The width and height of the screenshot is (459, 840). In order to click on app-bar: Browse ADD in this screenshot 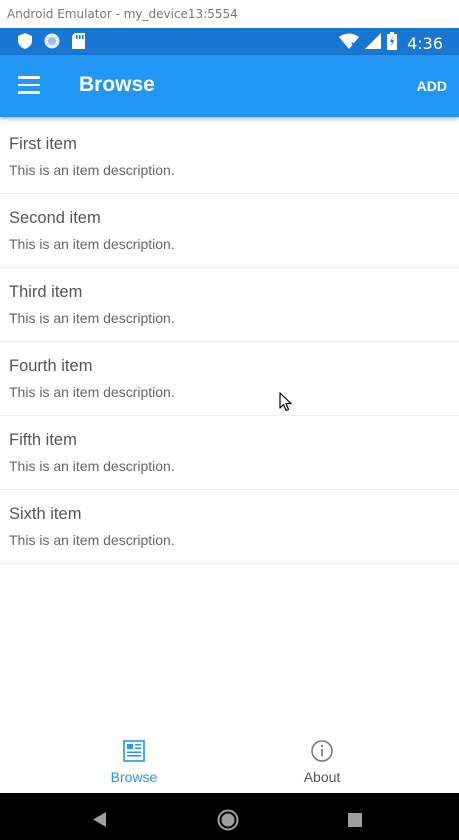, I will do `click(229, 86)`.